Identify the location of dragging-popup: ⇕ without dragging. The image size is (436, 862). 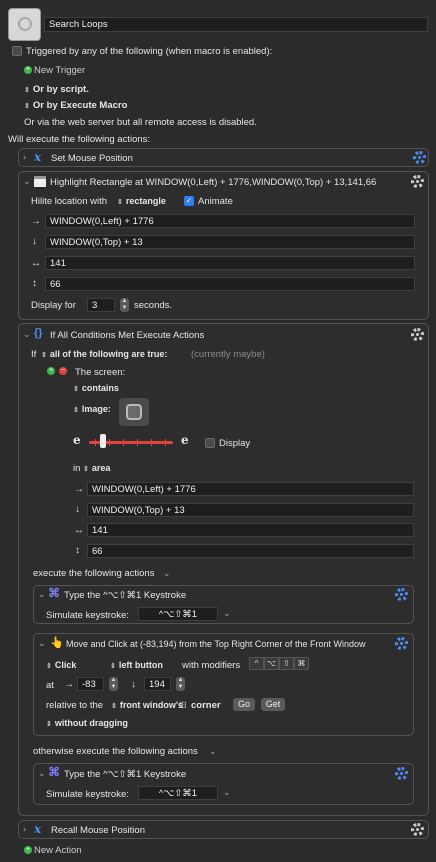
(87, 723).